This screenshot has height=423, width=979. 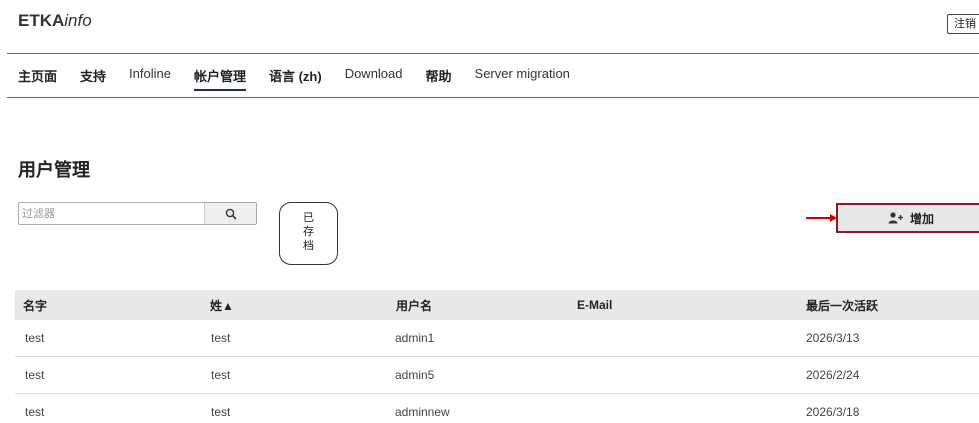 What do you see at coordinates (833, 338) in the screenshot?
I see `cell-last-active: 2026/3/13` at bounding box center [833, 338].